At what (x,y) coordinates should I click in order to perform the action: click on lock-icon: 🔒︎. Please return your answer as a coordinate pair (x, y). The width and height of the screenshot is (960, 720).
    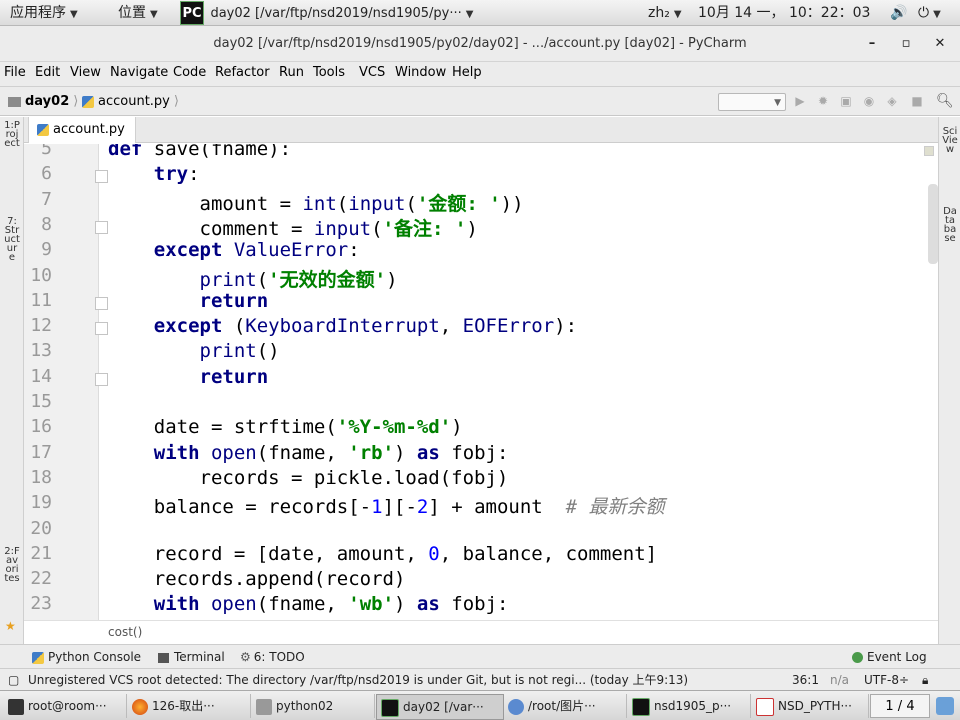
    Looking at the image, I should click on (925, 680).